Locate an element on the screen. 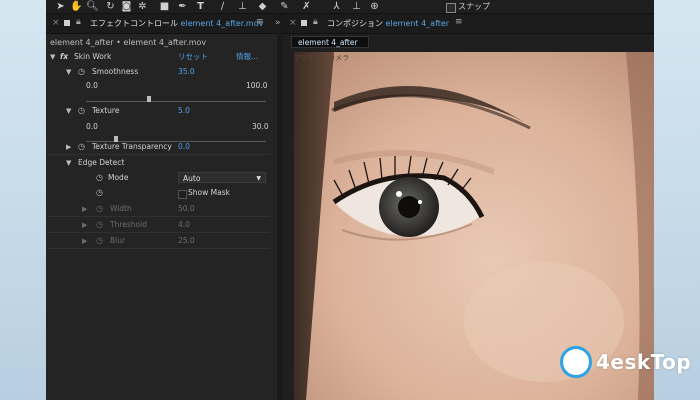  param-width: ▶ ◷ Width 50.0 is located at coordinates (161, 209).